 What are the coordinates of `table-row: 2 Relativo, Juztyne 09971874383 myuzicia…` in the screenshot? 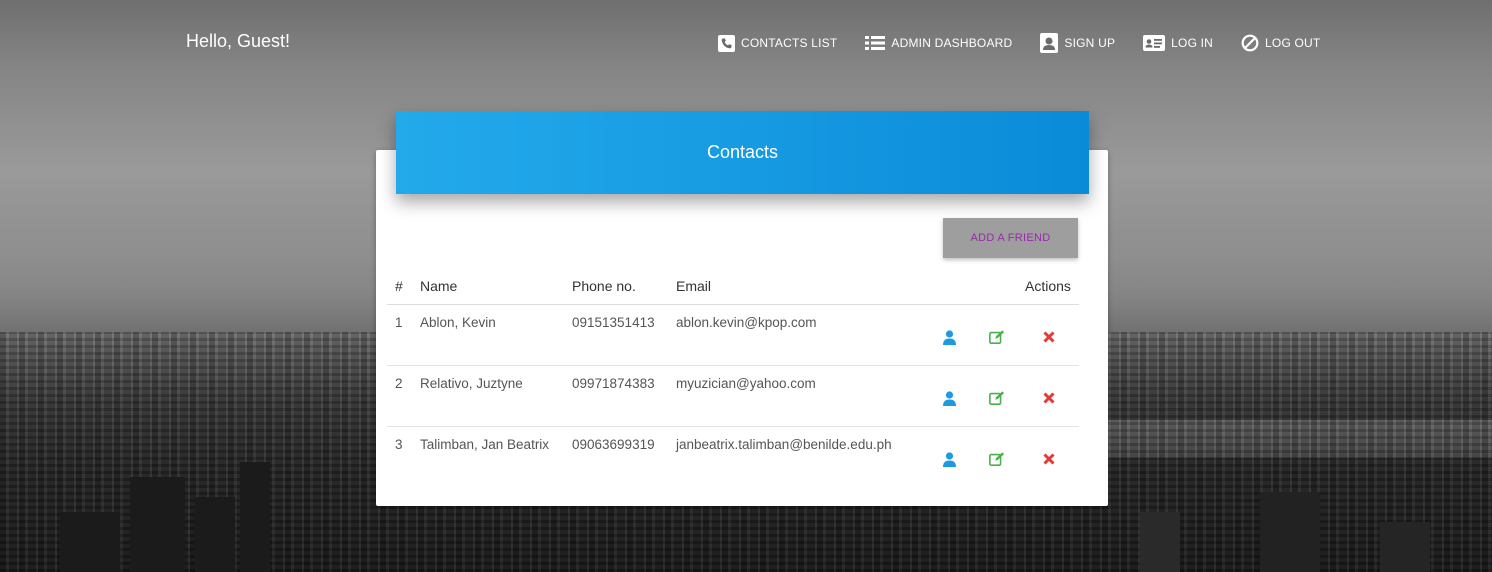 It's located at (733, 396).